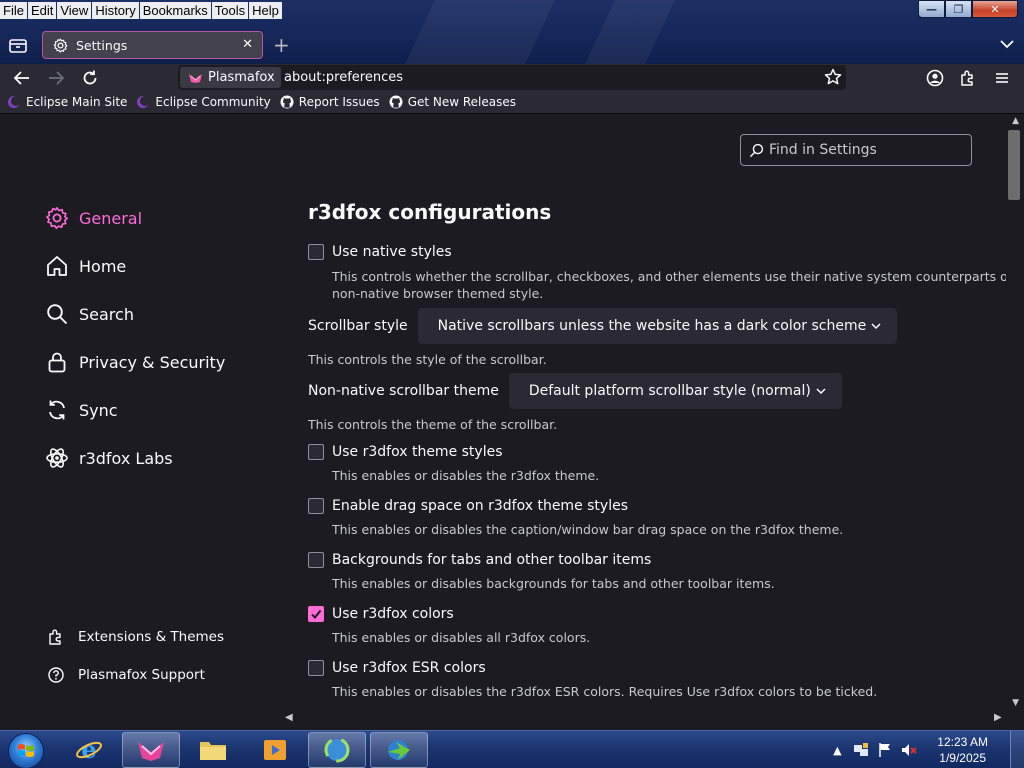 This screenshot has height=768, width=1024. Describe the element at coordinates (115, 10) in the screenshot. I see `menu-history: History` at that location.